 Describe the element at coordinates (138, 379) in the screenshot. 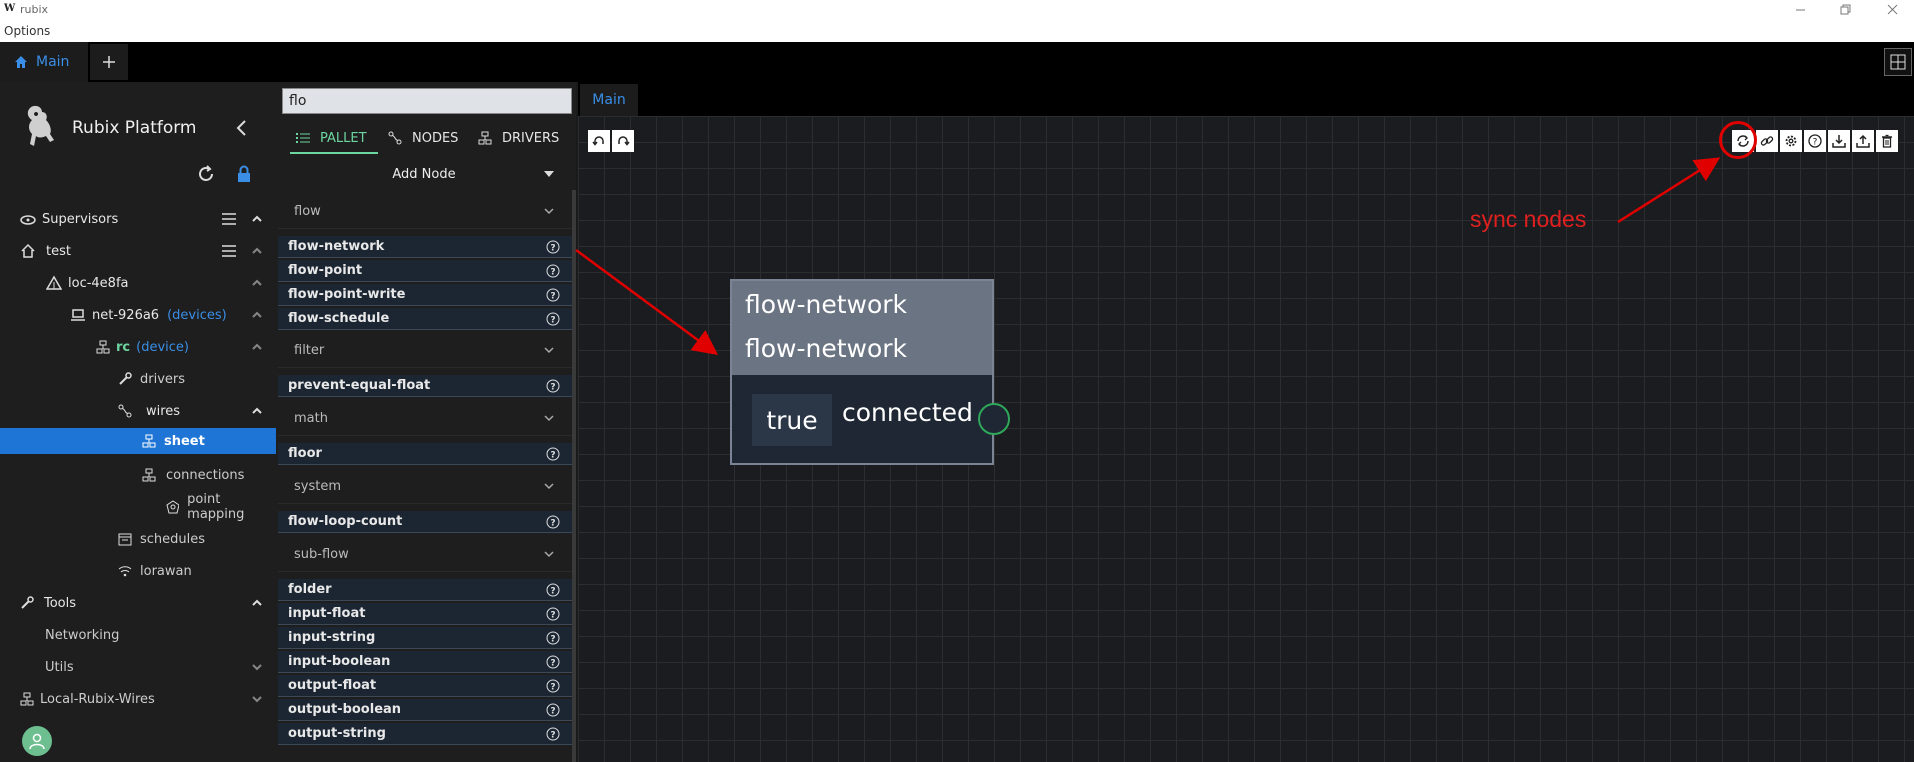

I see `sidebar-item-drivers: drivers` at that location.